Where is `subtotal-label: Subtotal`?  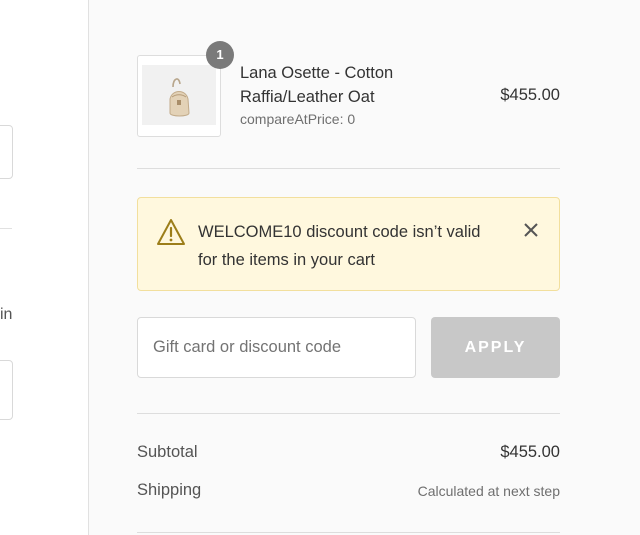
subtotal-label: Subtotal is located at coordinates (167, 452).